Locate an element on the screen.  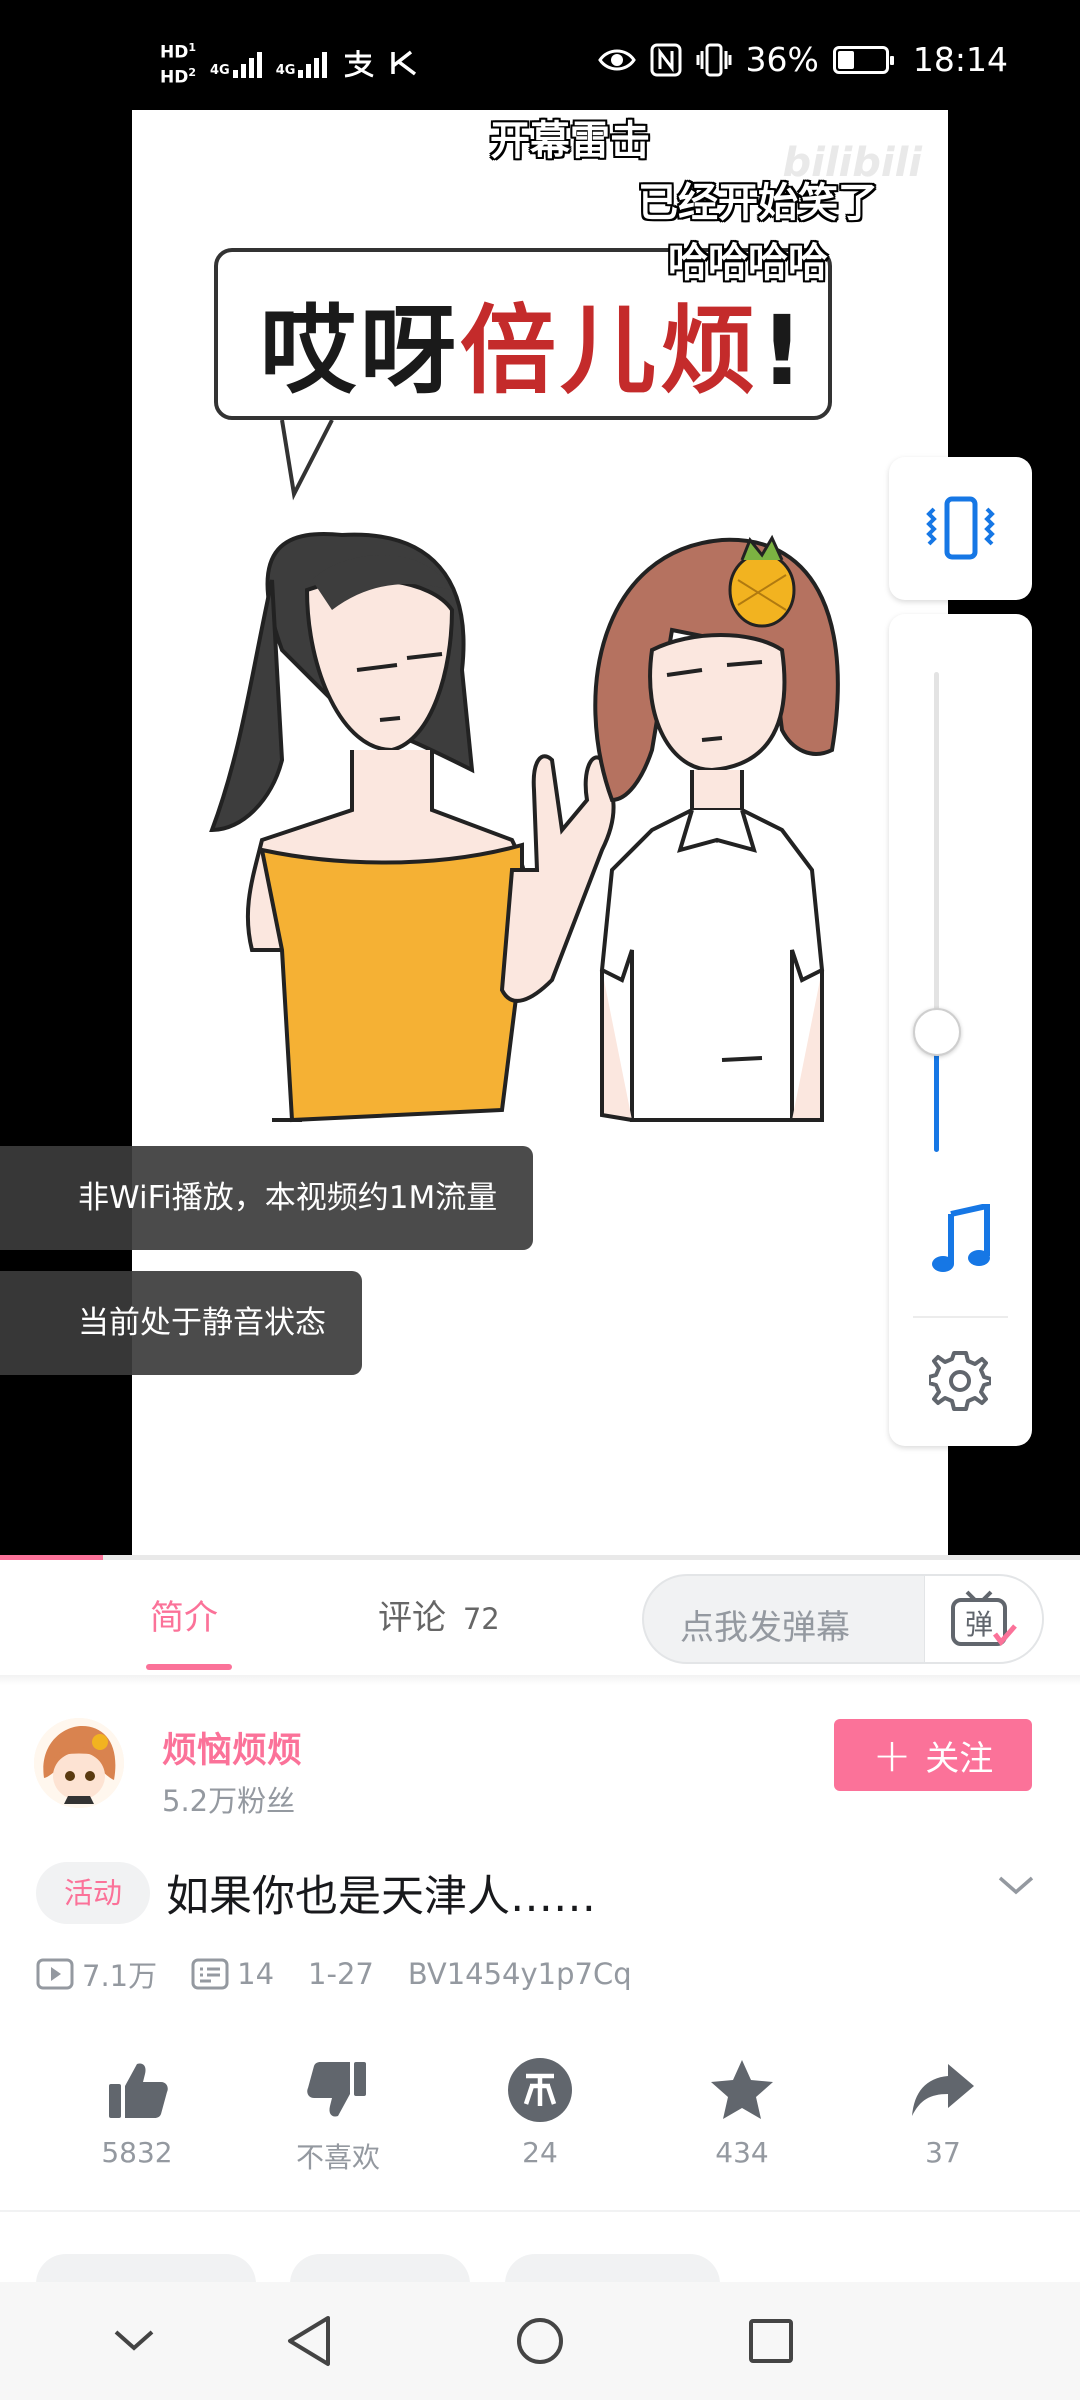
tab-active-indicator is located at coordinates (189, 1667).